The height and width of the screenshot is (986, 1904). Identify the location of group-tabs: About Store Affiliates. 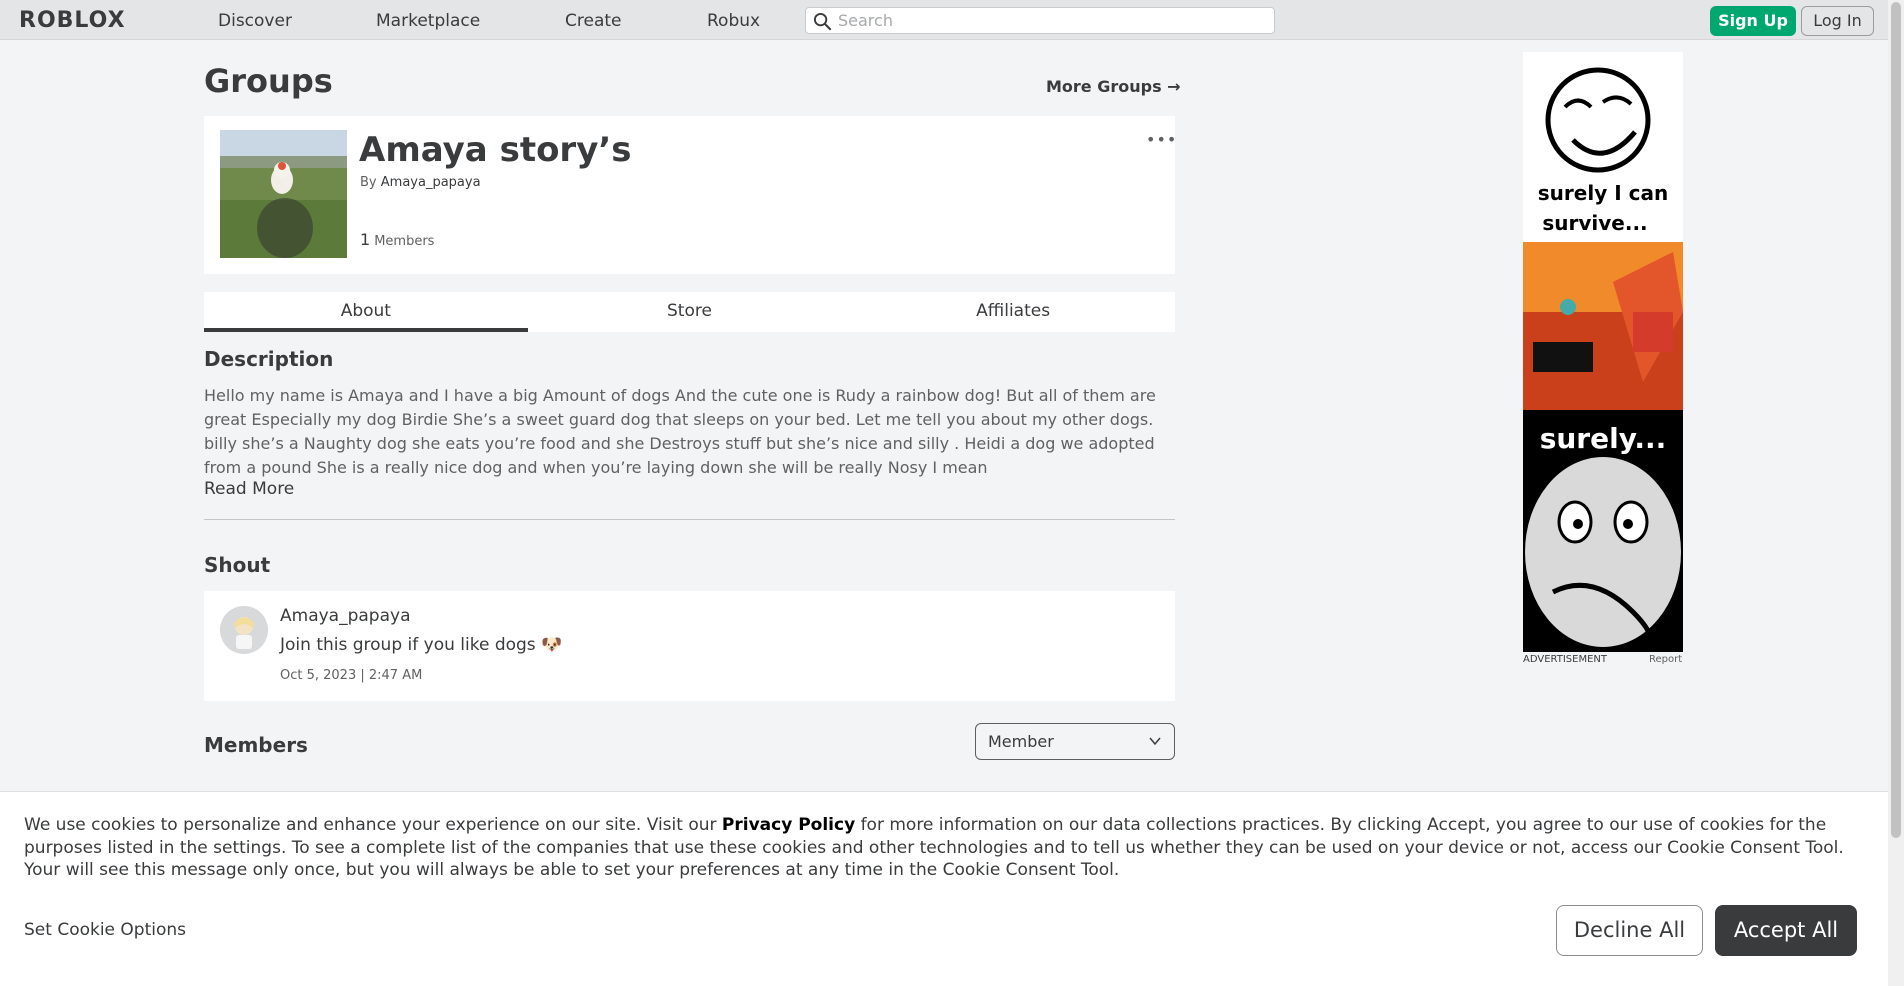
(689, 312).